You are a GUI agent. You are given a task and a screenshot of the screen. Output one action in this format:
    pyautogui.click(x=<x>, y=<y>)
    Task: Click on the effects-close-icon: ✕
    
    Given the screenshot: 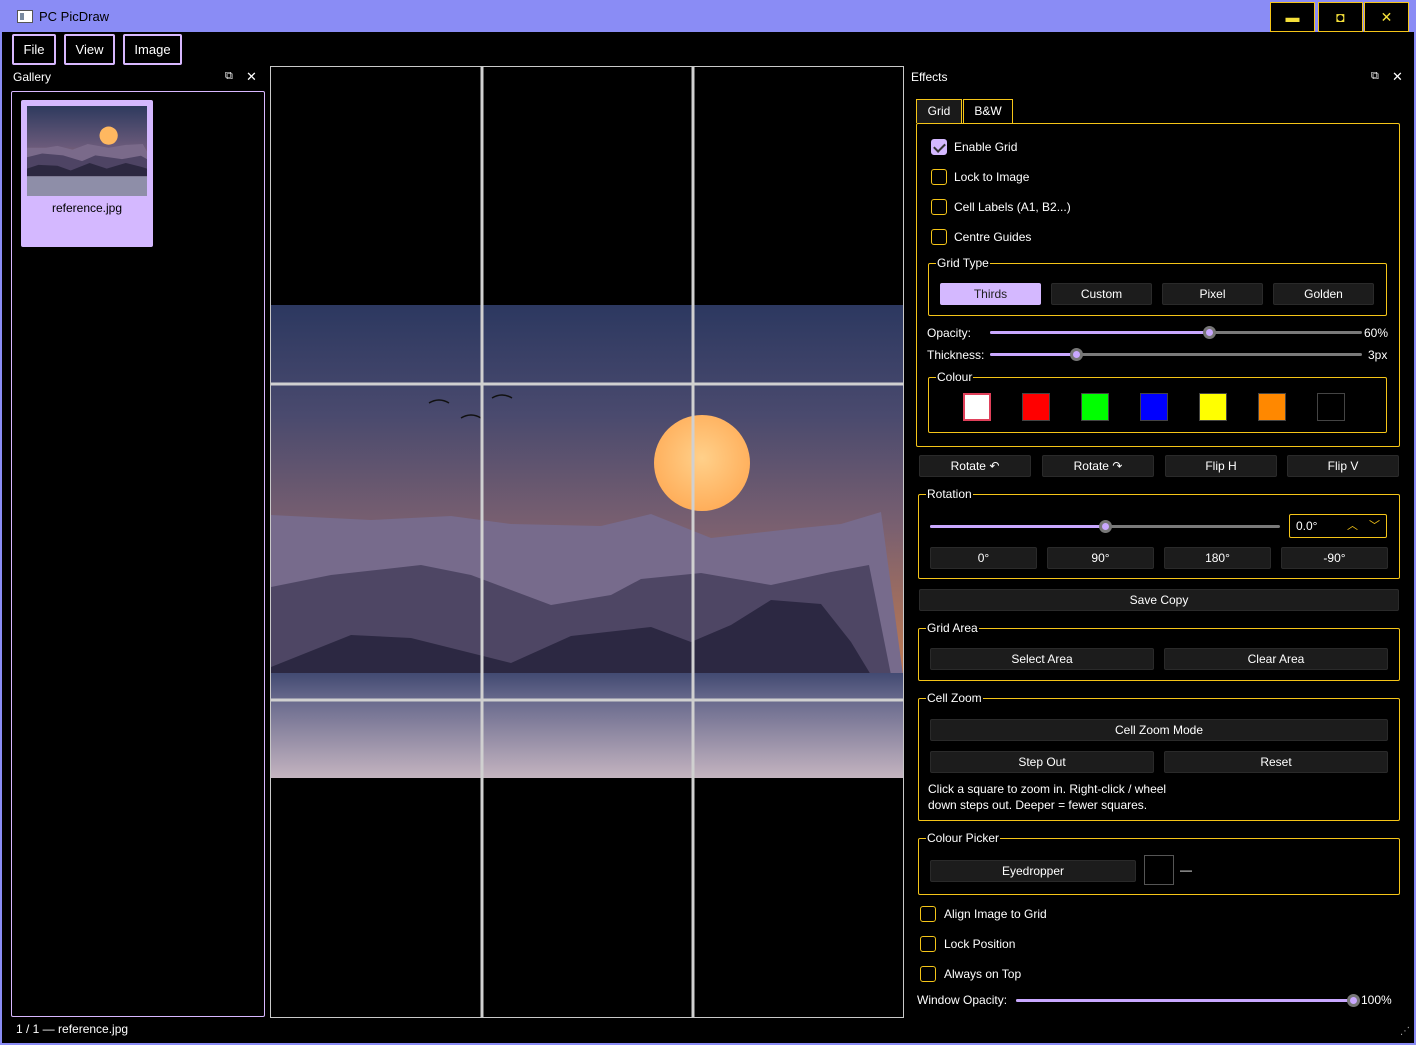 What is the action you would take?
    pyautogui.click(x=1397, y=77)
    